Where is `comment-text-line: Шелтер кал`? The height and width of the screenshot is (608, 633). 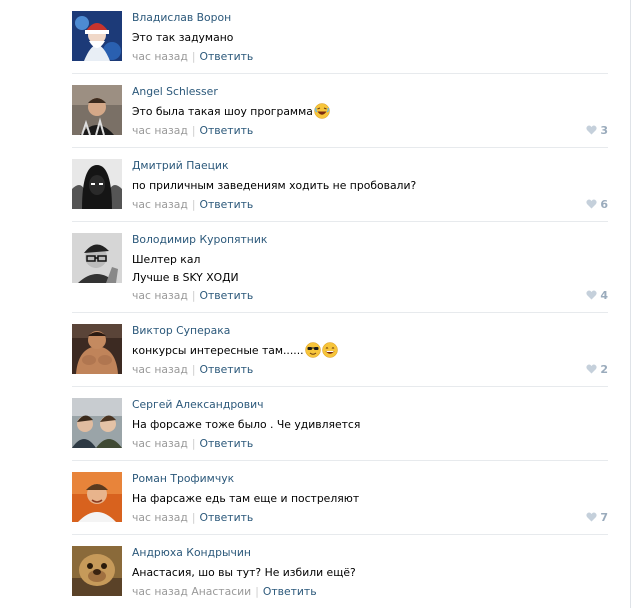 comment-text-line: Шелтер кал is located at coordinates (166, 259).